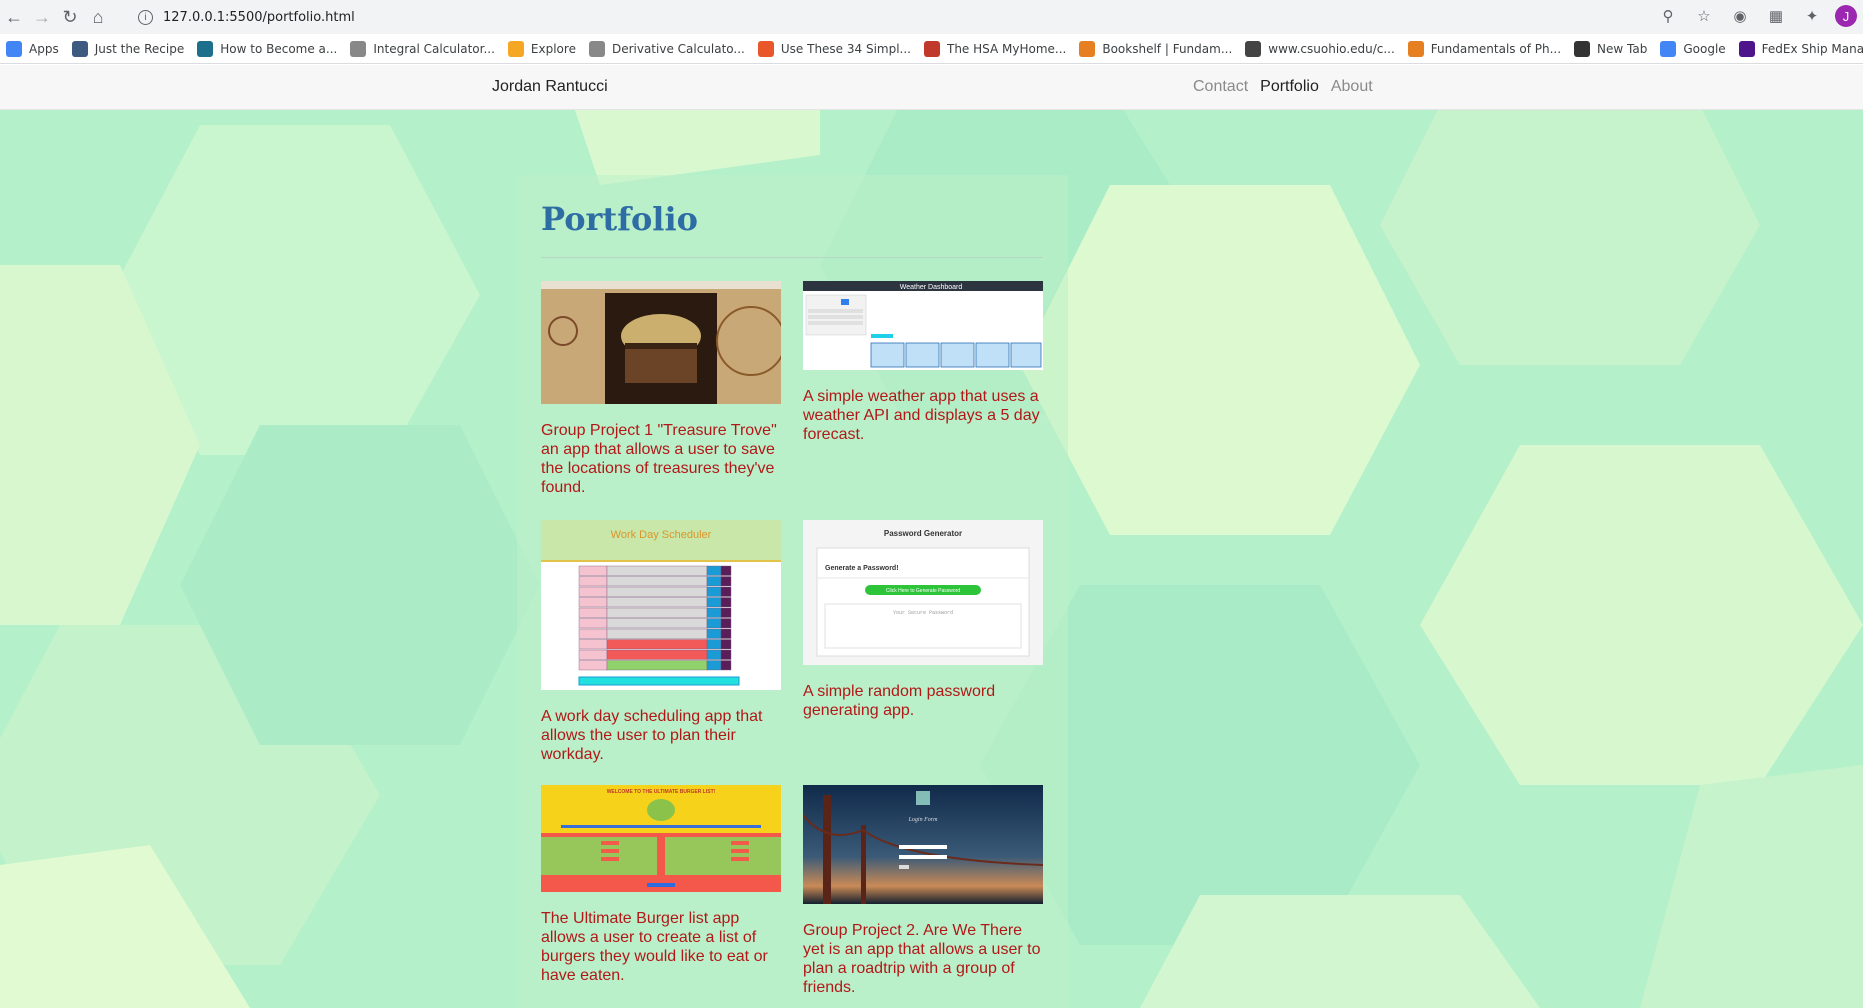 The height and width of the screenshot is (1008, 1863). What do you see at coordinates (1352, 87) in the screenshot?
I see `nav-link-about: About` at bounding box center [1352, 87].